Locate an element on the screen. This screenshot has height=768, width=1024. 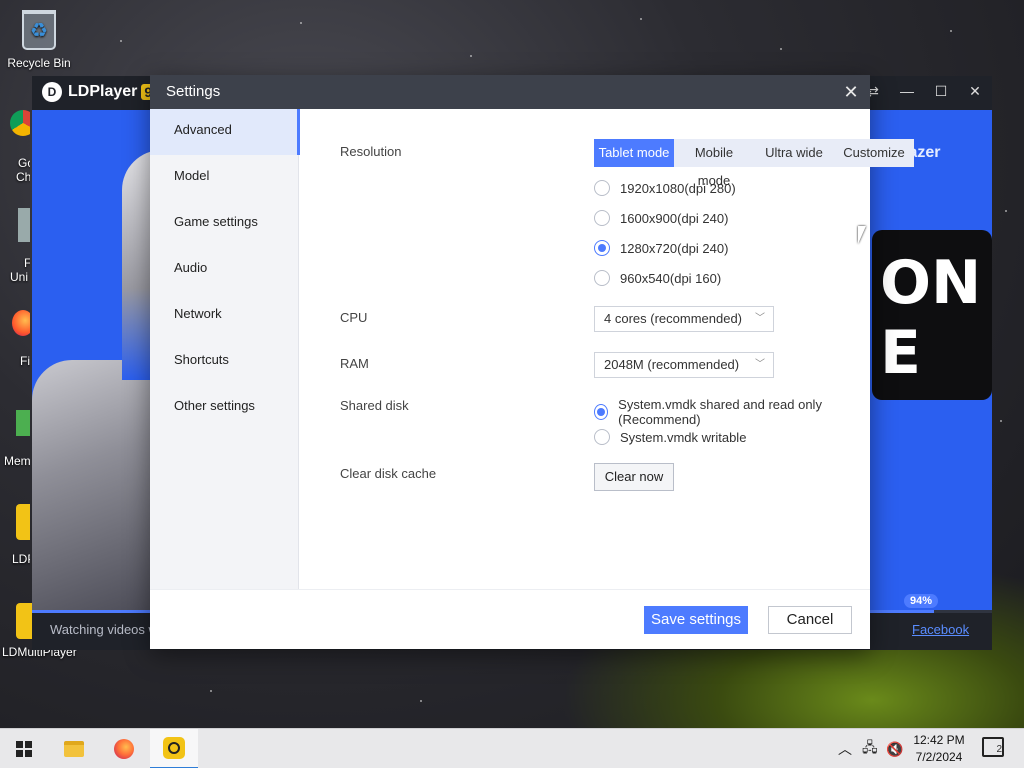
chevron-up-icon: ︿ is located at coordinates (845, 749).